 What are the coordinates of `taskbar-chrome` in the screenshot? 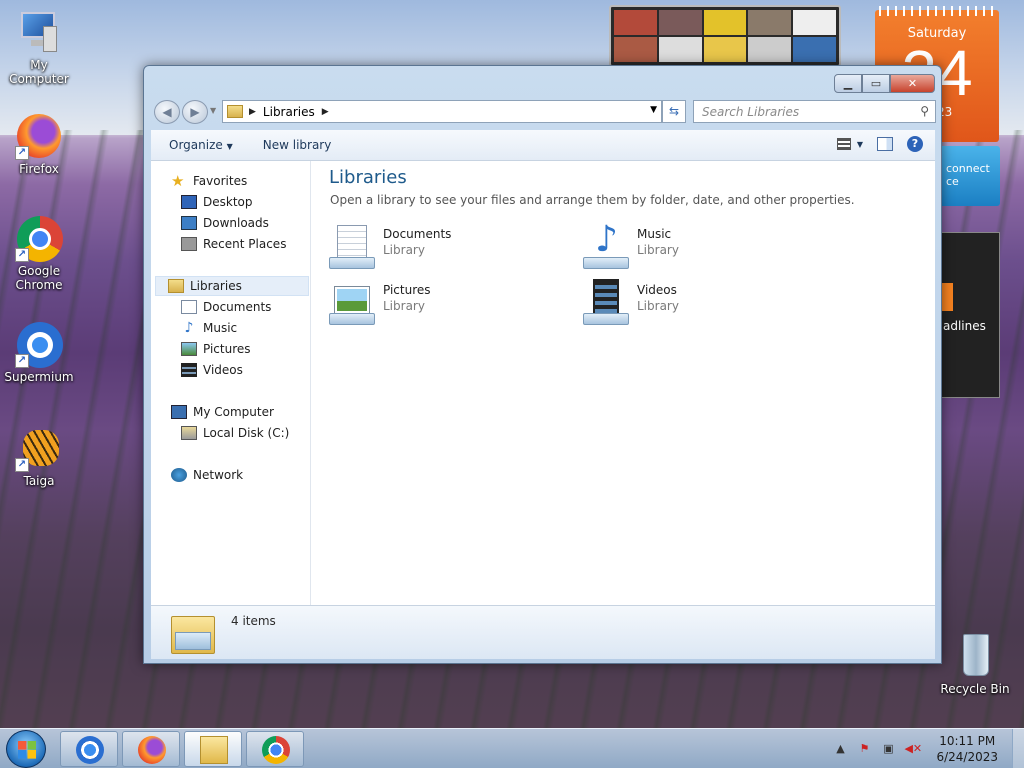 It's located at (275, 749).